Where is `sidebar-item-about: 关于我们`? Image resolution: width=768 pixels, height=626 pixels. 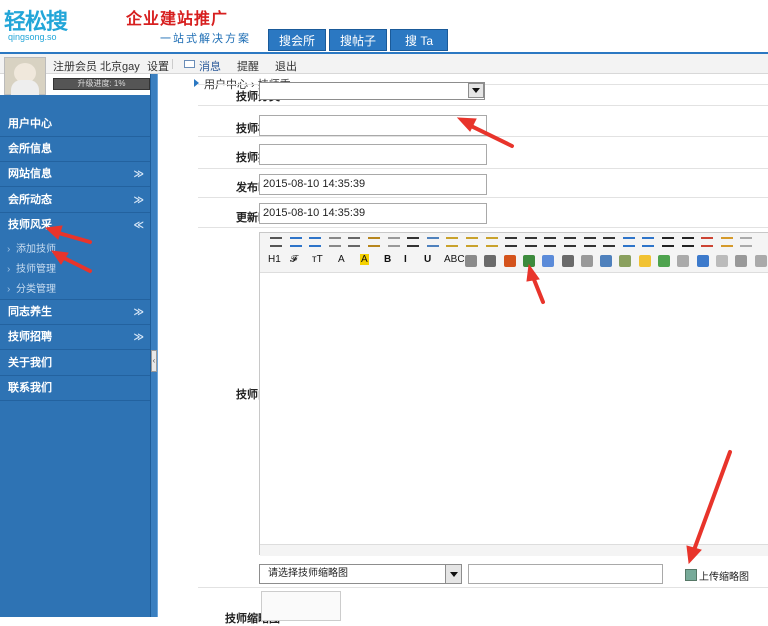 sidebar-item-about: 关于我们 is located at coordinates (75, 363).